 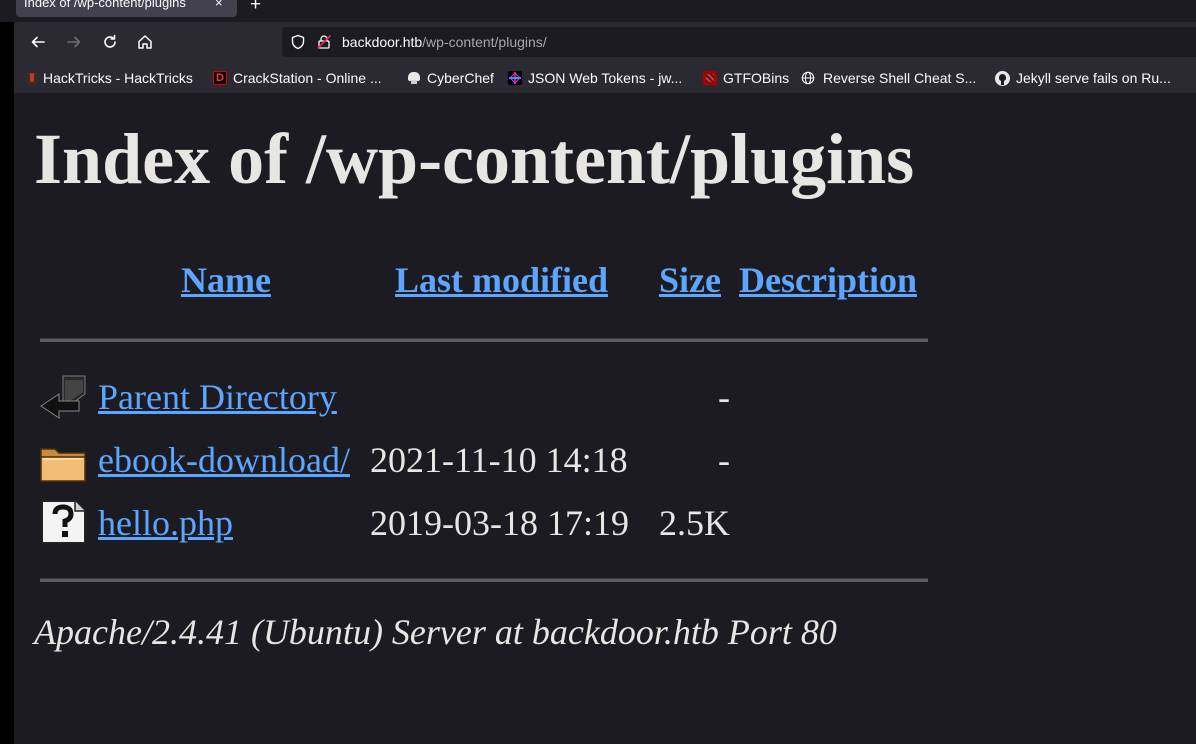 What do you see at coordinates (808, 78) in the screenshot?
I see `globe-icon` at bounding box center [808, 78].